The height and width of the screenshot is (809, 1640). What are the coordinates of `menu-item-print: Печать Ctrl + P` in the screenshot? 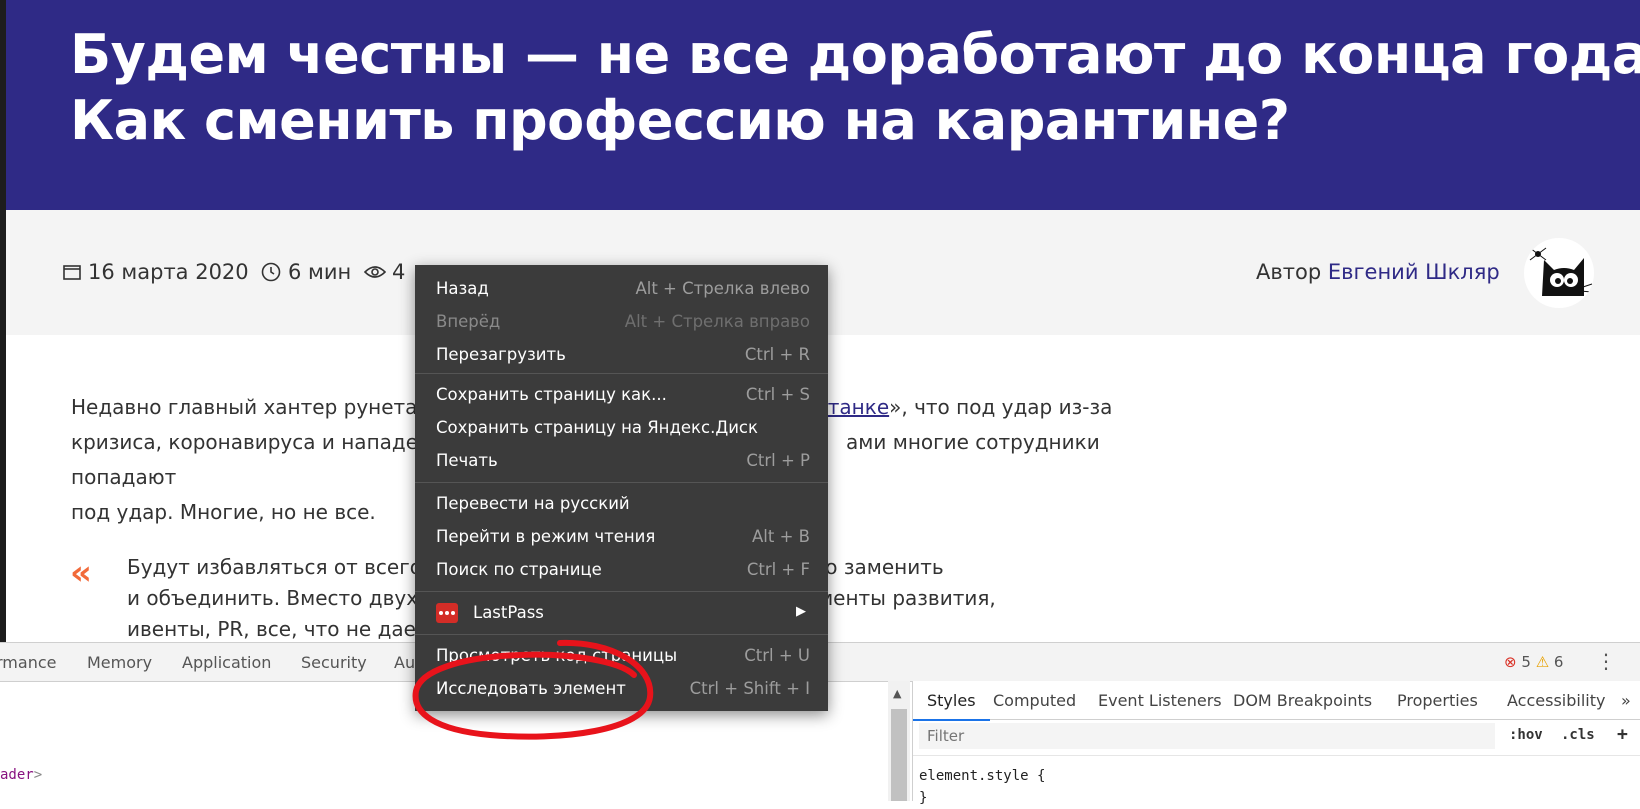 It's located at (621, 461).